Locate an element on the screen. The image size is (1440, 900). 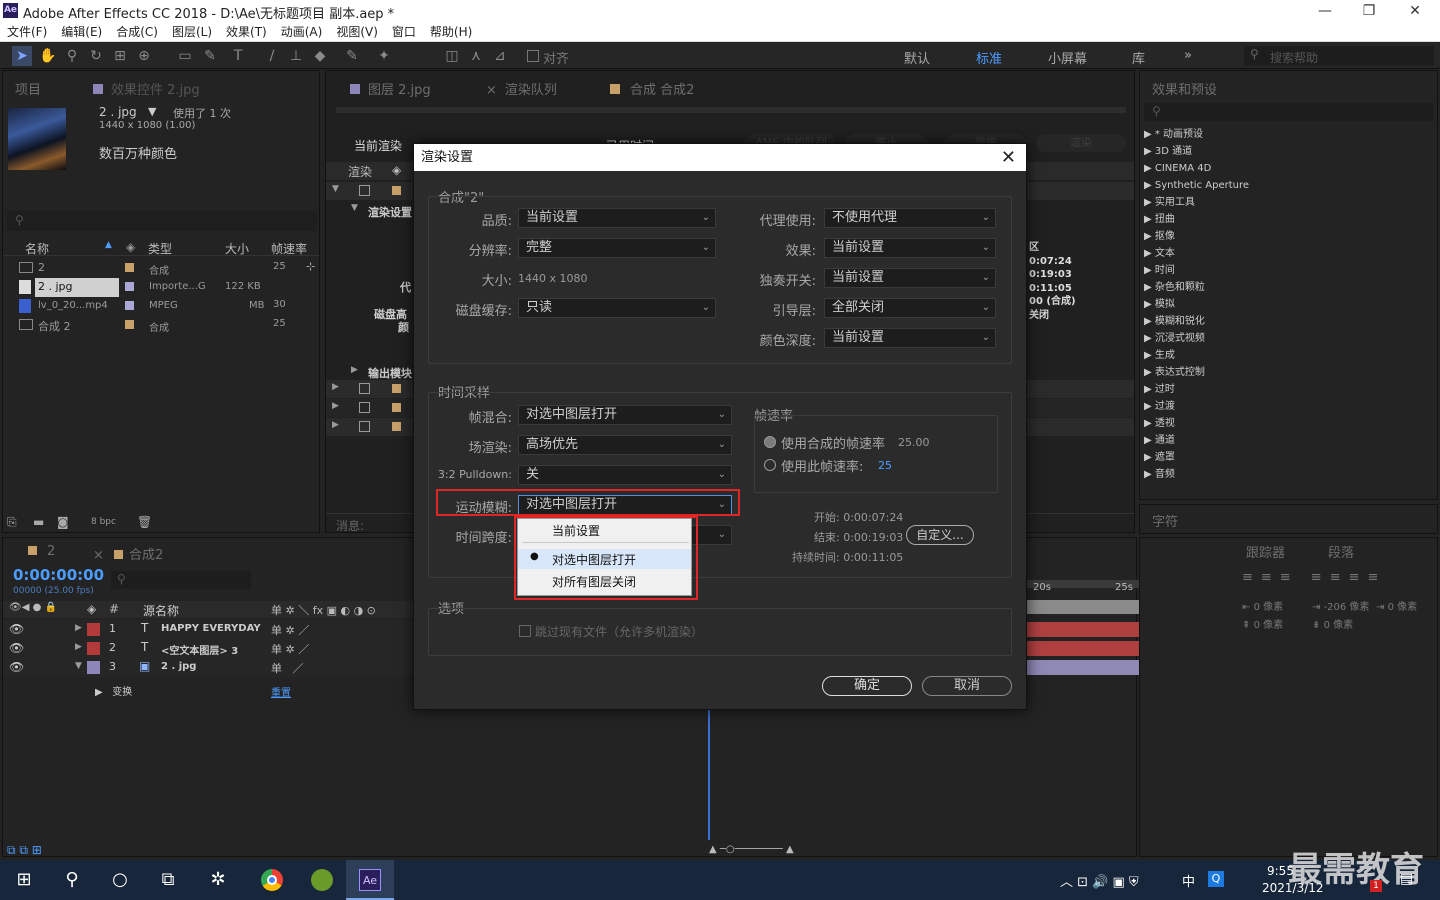
effect-category: ▶ 遮罩 is located at coordinates (1196, 457).